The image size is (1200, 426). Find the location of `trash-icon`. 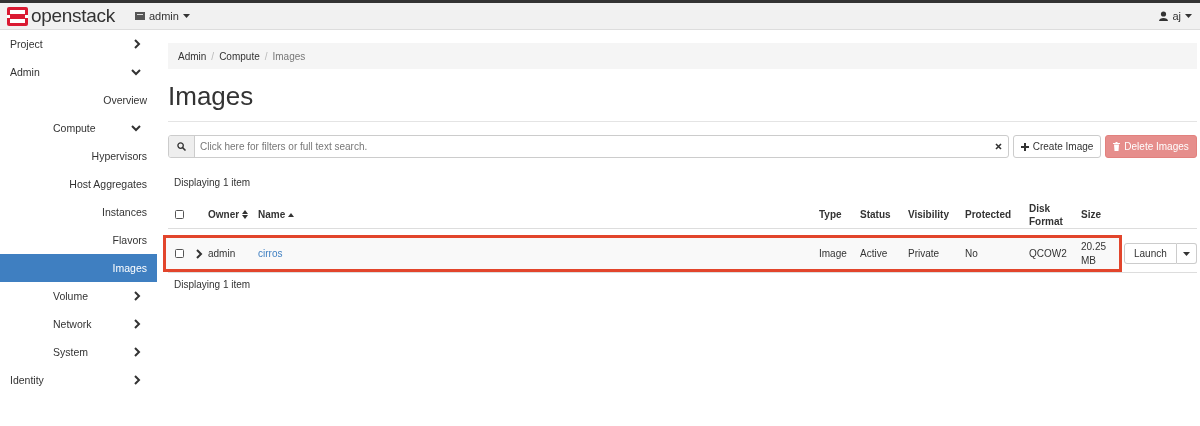

trash-icon is located at coordinates (1117, 146).